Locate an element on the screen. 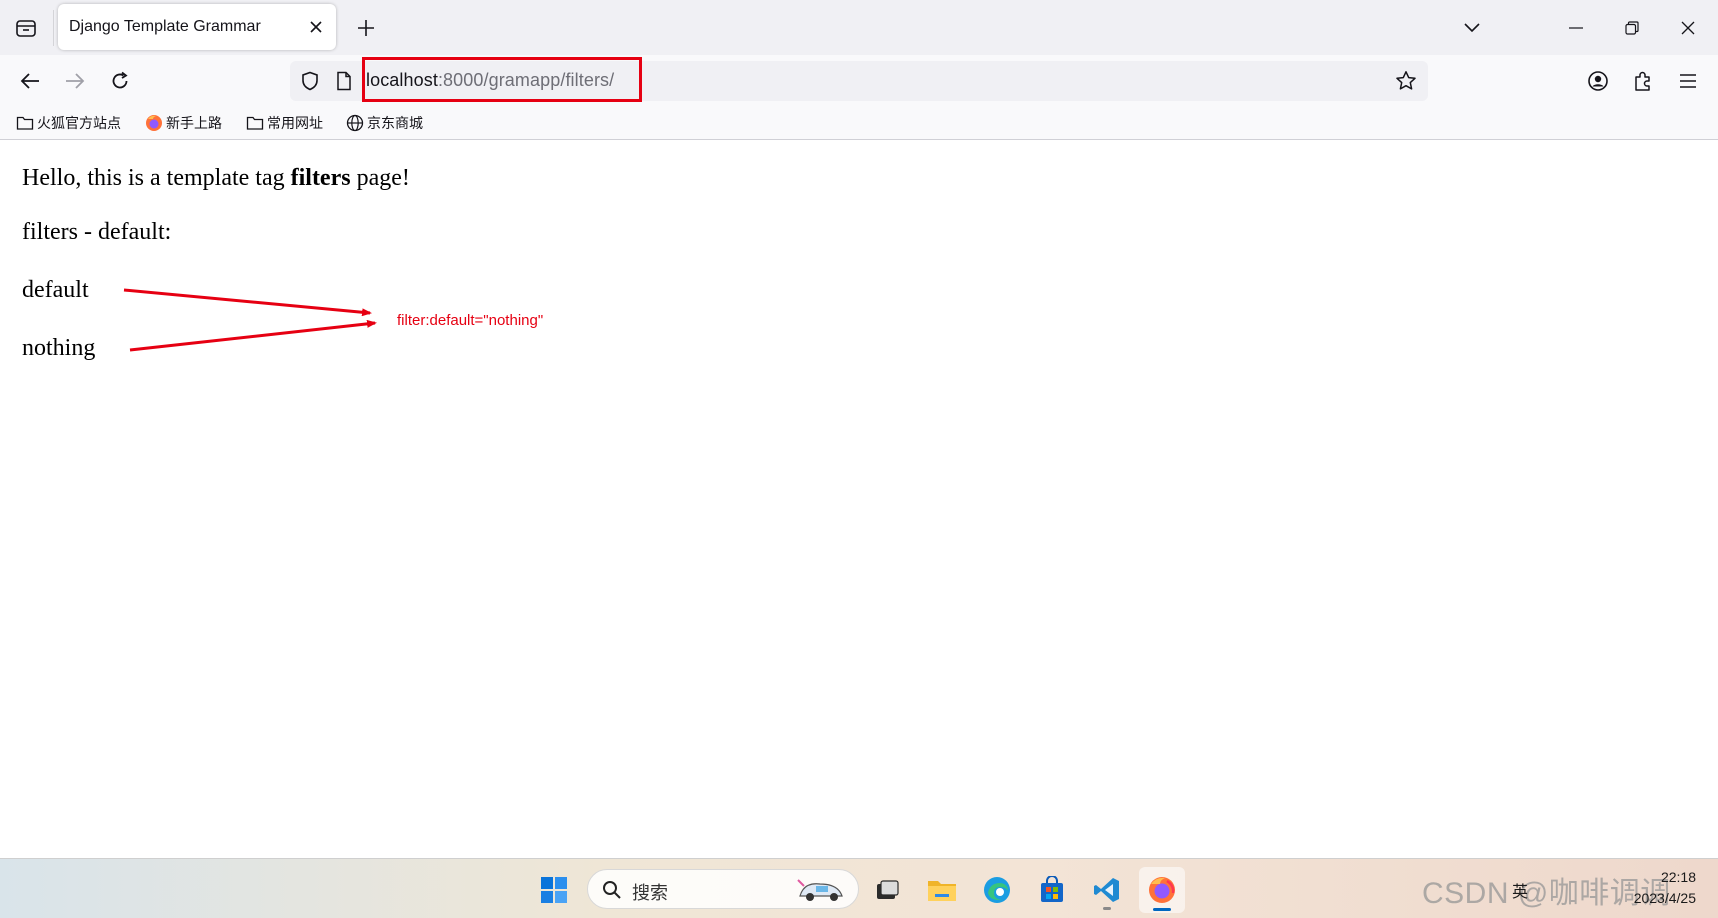 The image size is (1718, 918). bookmark-label: 京东商城 is located at coordinates (395, 123).